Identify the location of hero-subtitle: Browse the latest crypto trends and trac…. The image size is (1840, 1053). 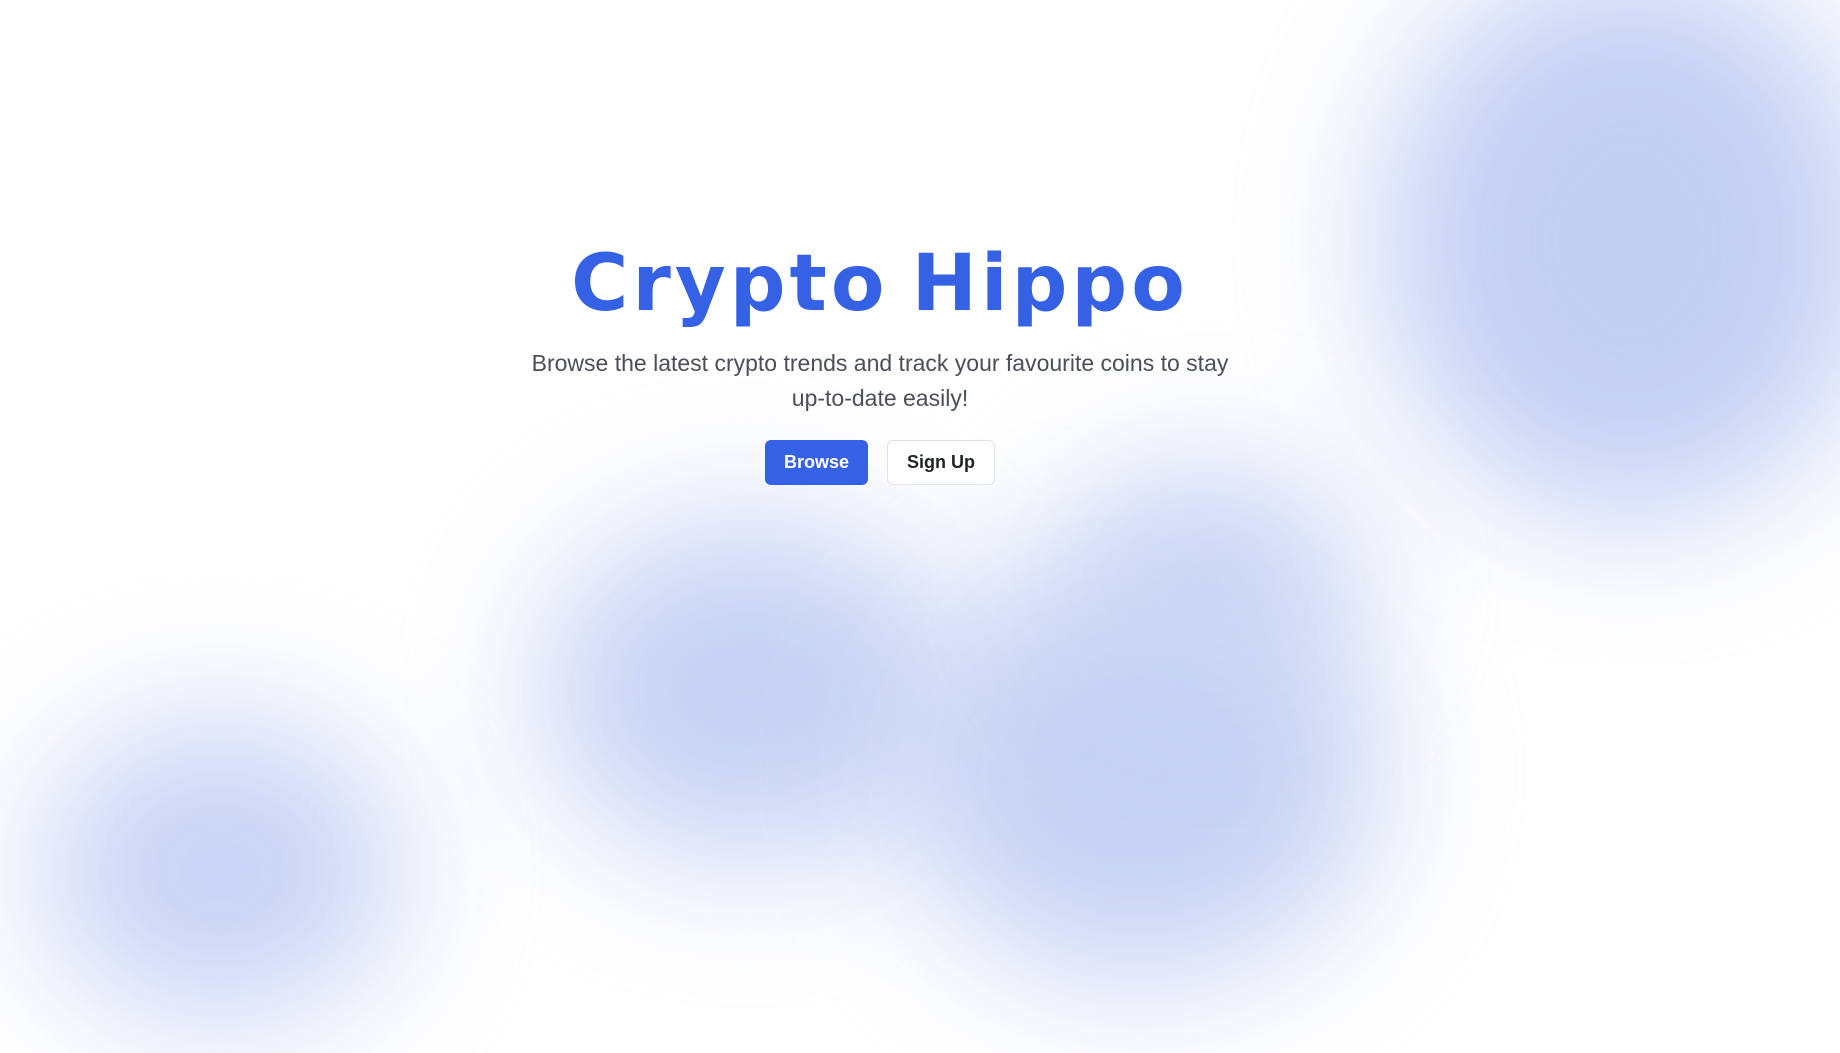
(880, 380).